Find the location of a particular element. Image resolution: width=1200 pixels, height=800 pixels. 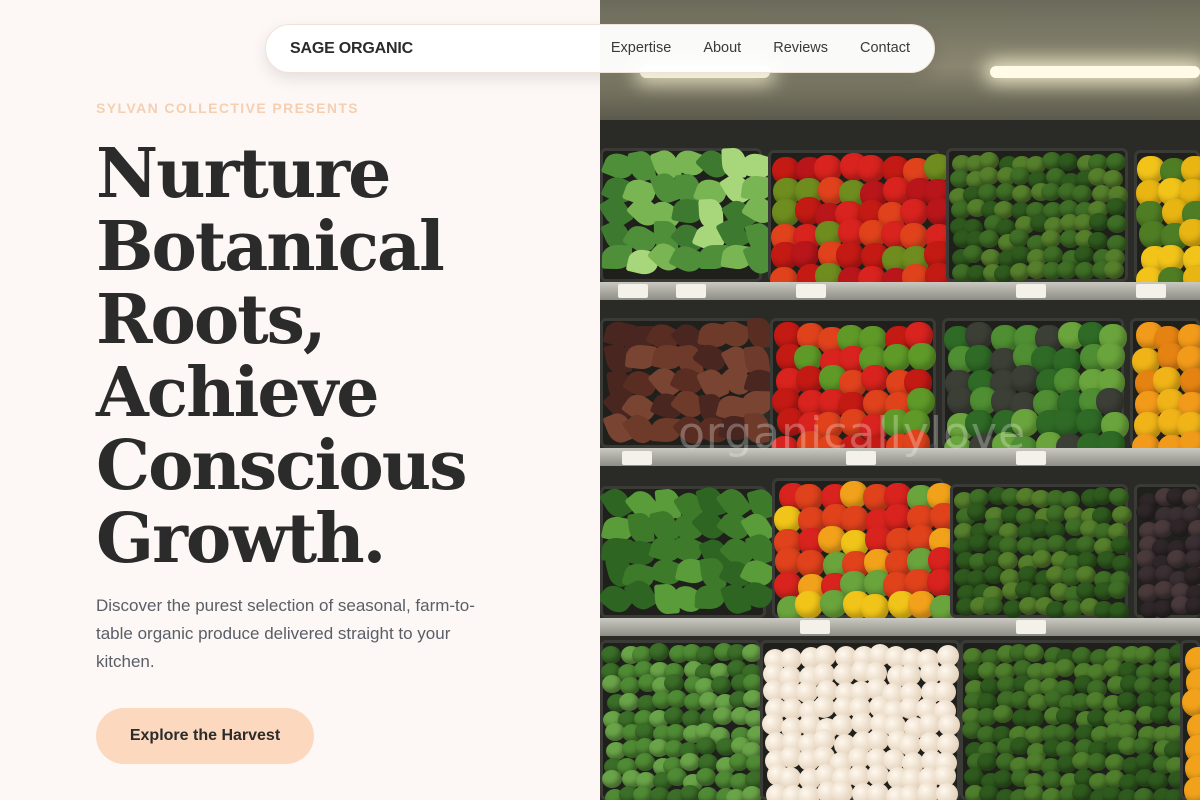

nav-link-expertise: Expertise is located at coordinates (641, 48).